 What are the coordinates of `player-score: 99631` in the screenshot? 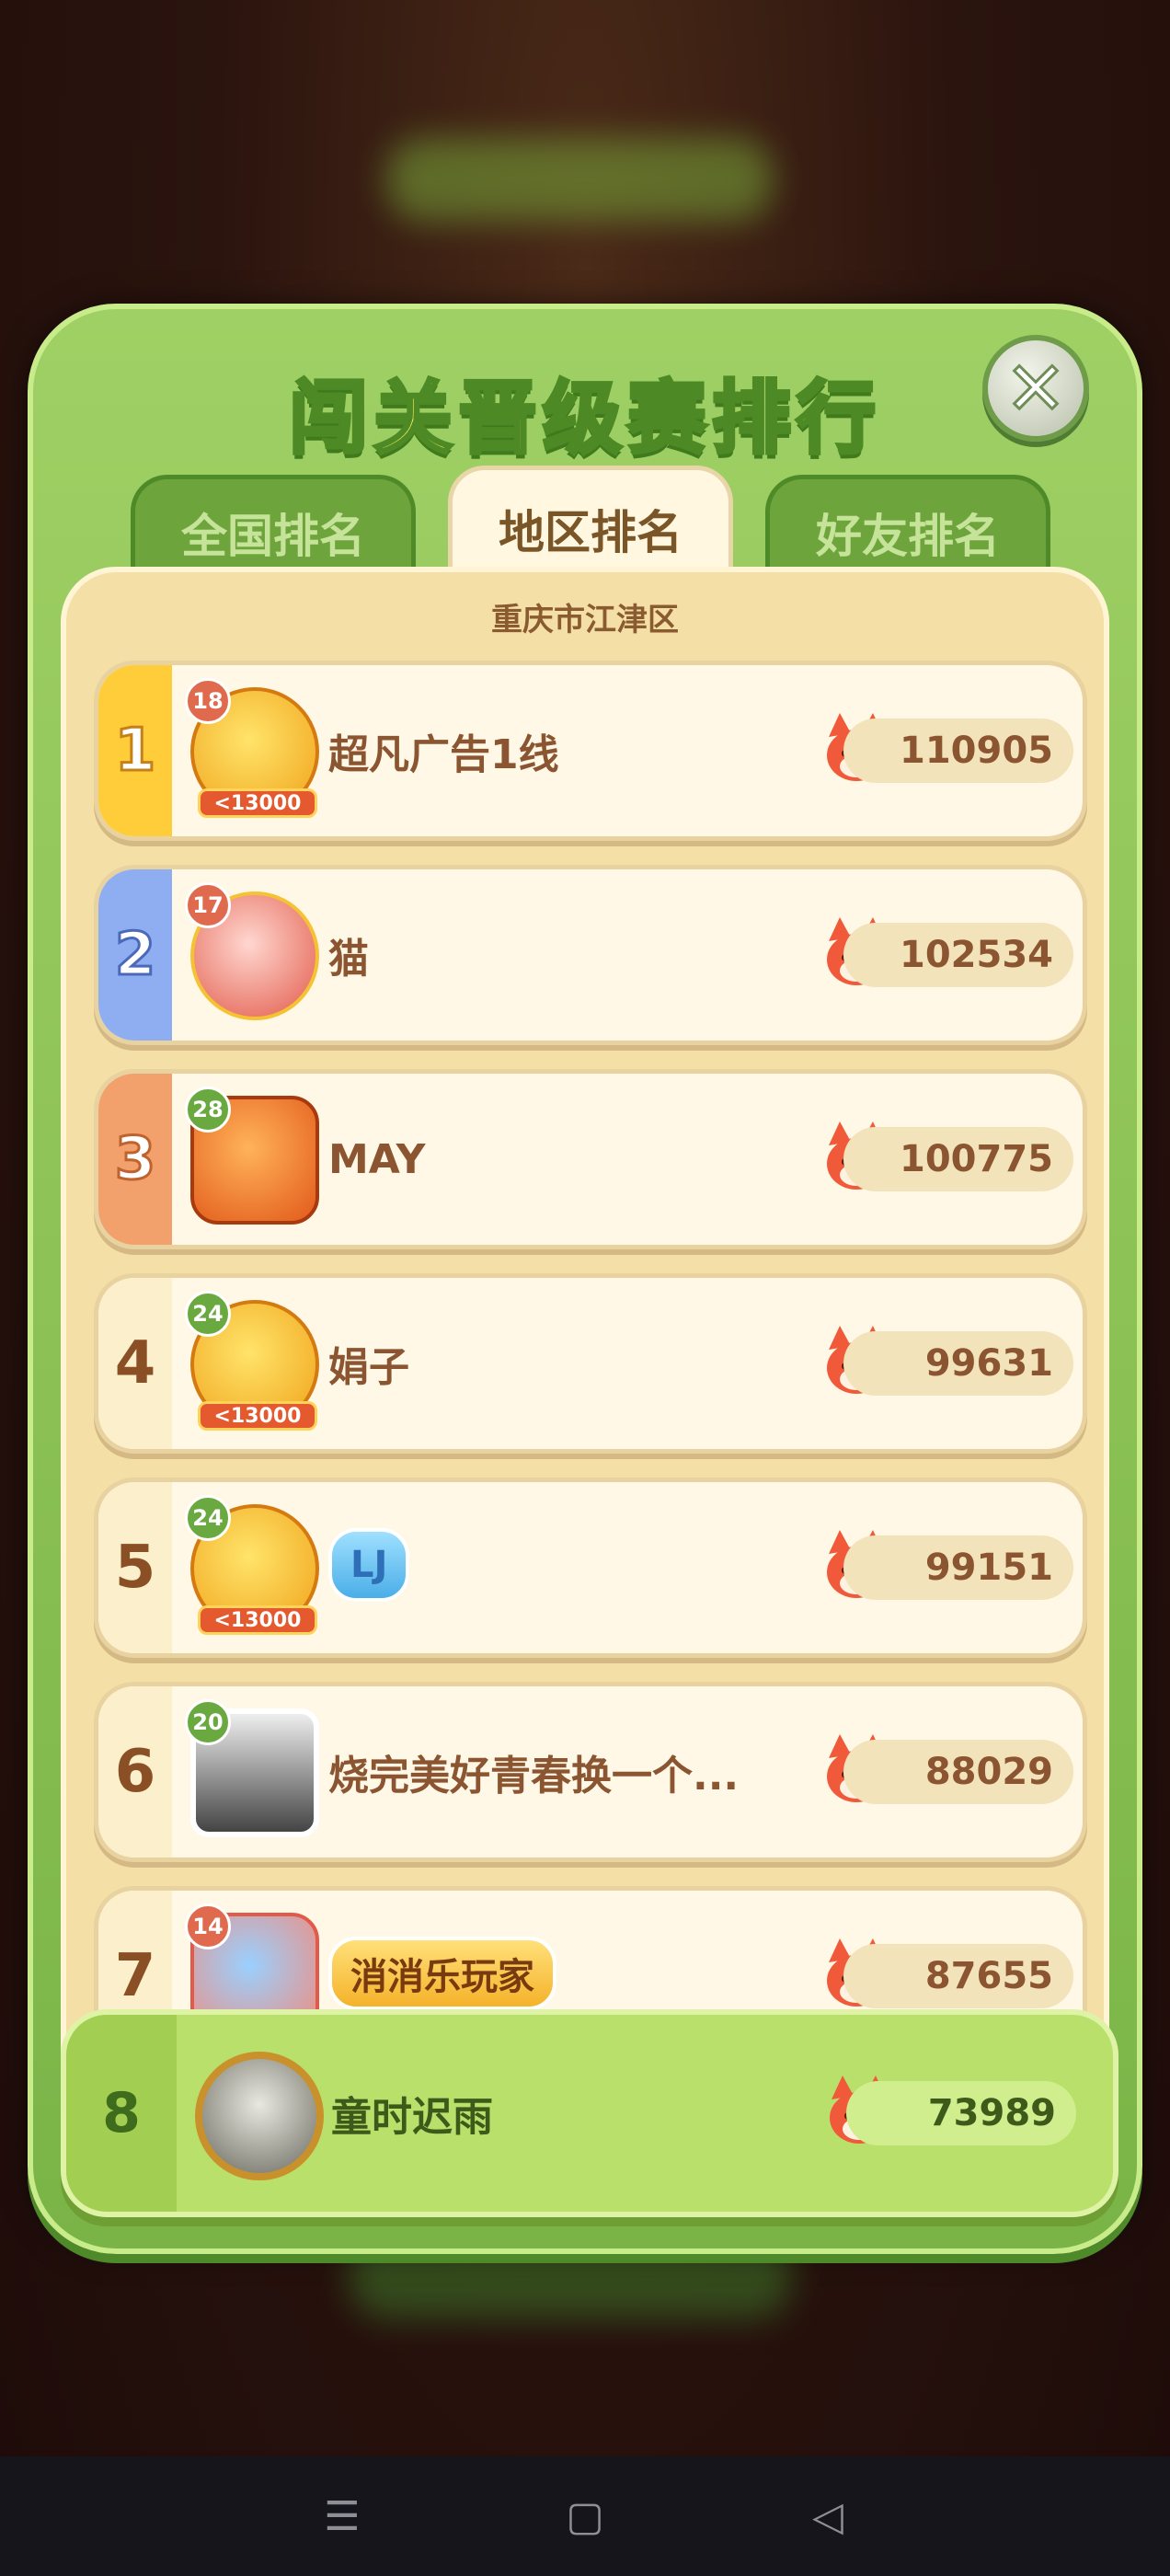 It's located at (958, 1363).